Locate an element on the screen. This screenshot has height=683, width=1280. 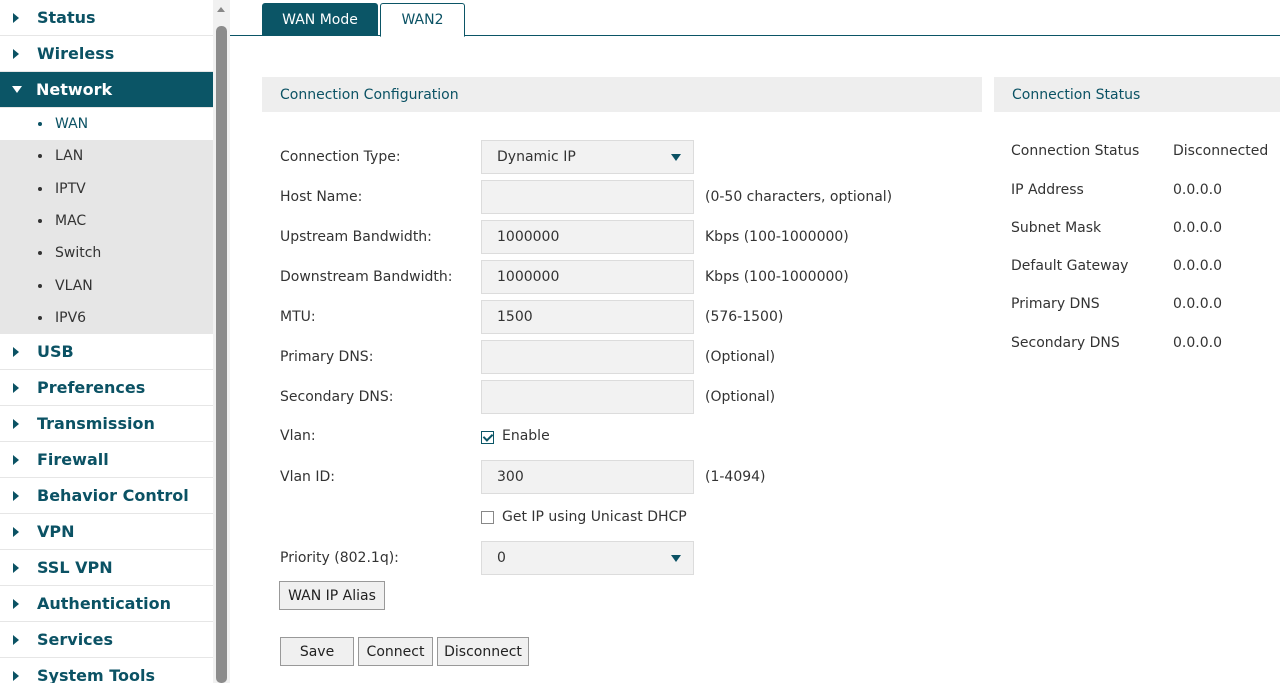
nav-item-system-tools: System Tools is located at coordinates (106, 670).